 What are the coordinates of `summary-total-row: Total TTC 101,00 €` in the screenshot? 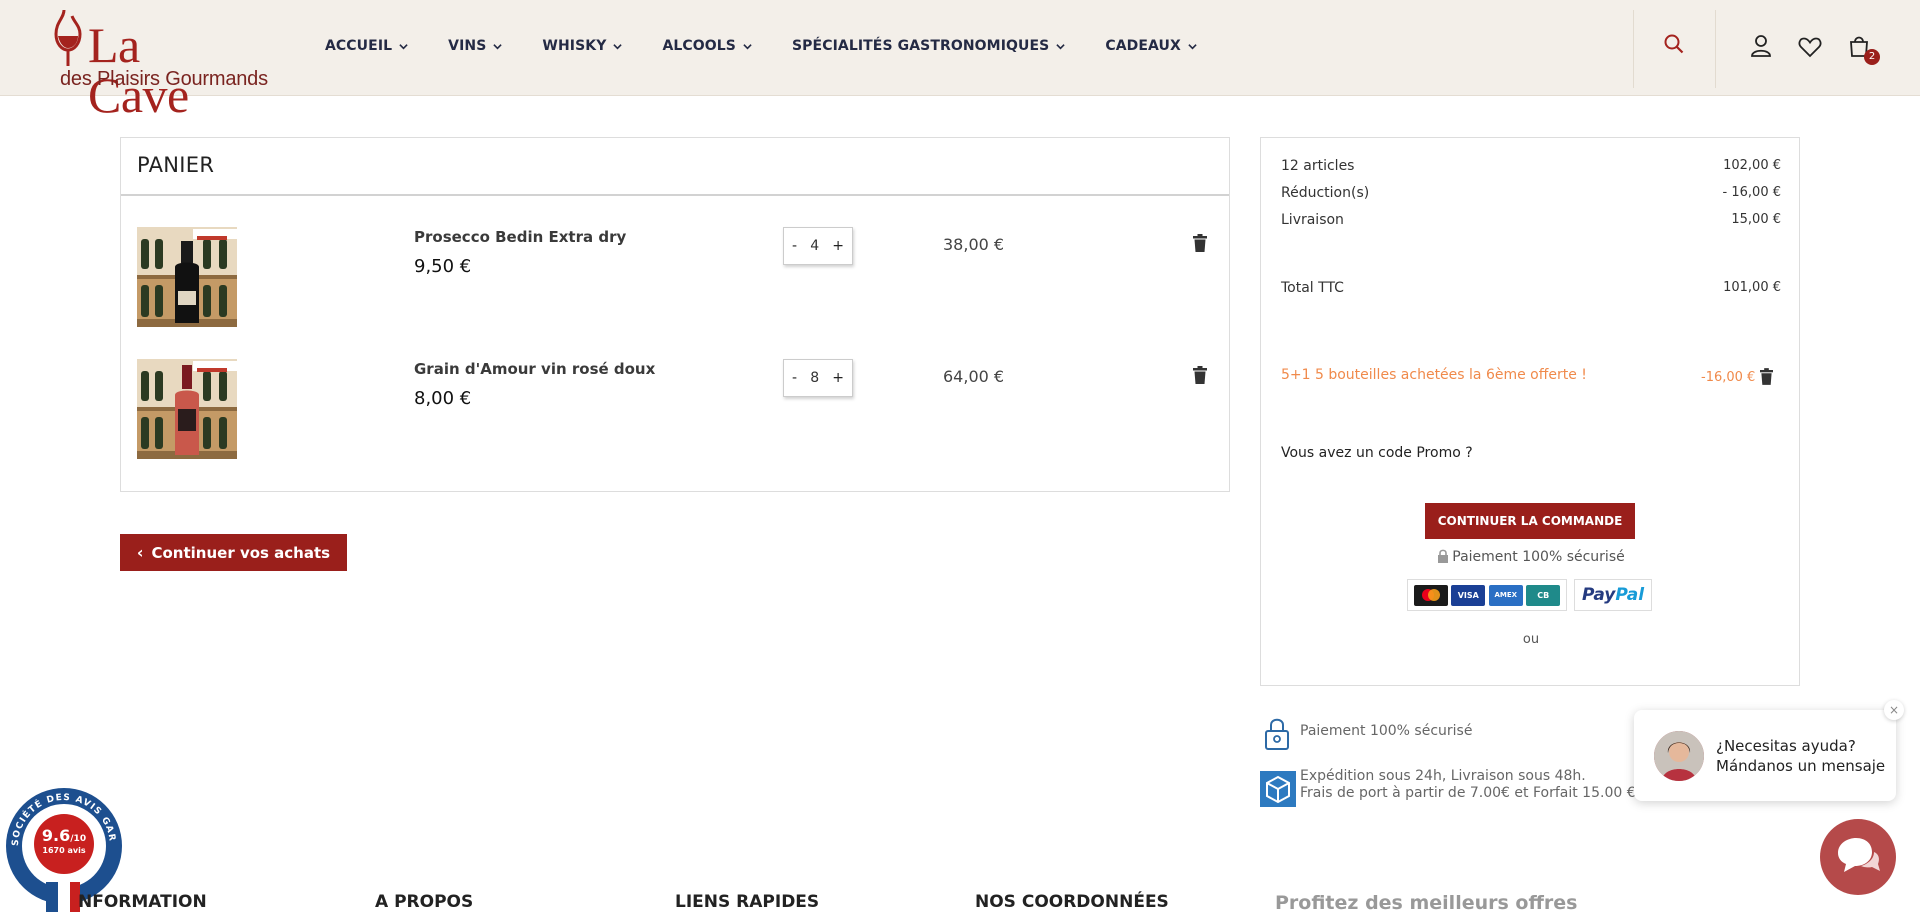 It's located at (1531, 288).